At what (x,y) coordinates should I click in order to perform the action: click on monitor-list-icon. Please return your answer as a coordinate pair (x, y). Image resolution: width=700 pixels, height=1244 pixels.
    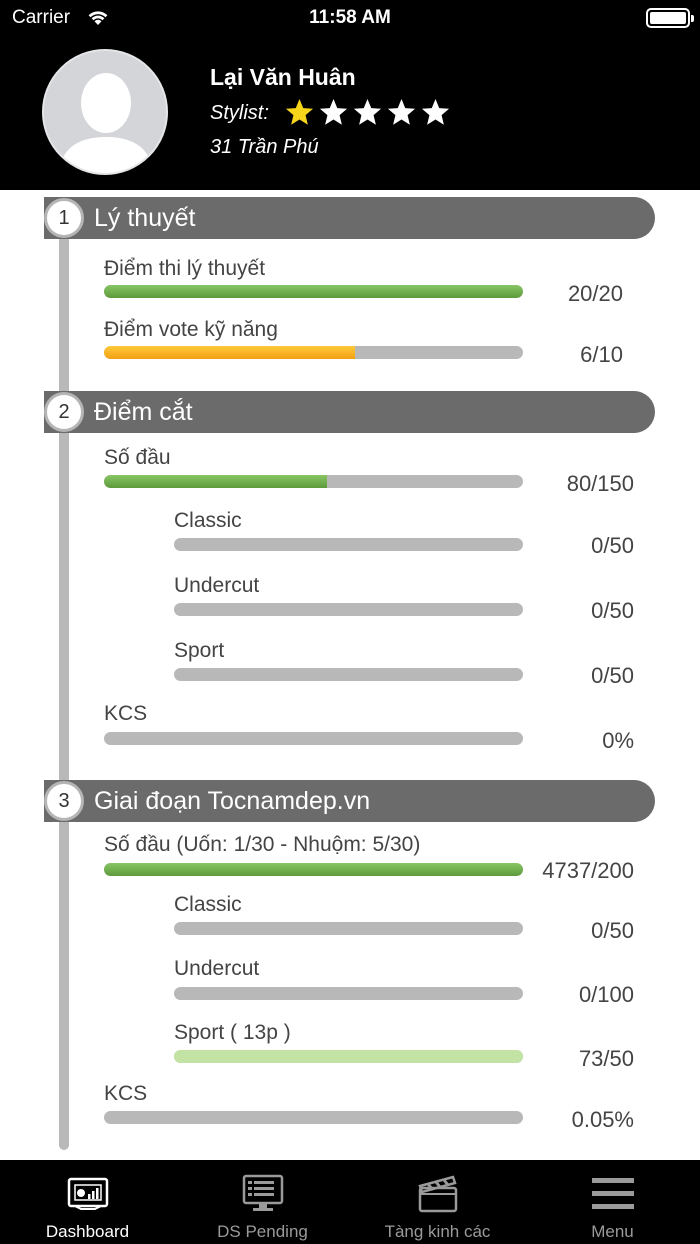
    Looking at the image, I should click on (263, 1192).